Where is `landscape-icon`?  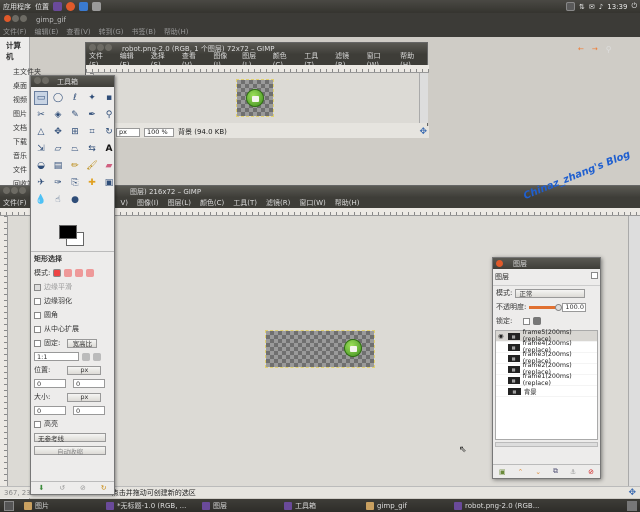
landscape-icon is located at coordinates (97, 356).